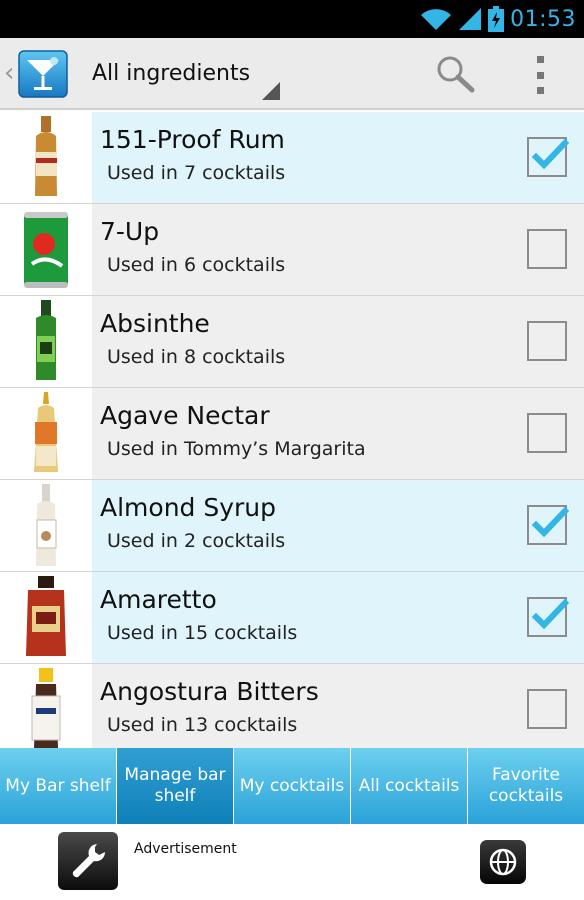 This screenshot has width=584, height=900. What do you see at coordinates (196, 265) in the screenshot?
I see `ingredient-usage: Used in 6 cocktails` at bounding box center [196, 265].